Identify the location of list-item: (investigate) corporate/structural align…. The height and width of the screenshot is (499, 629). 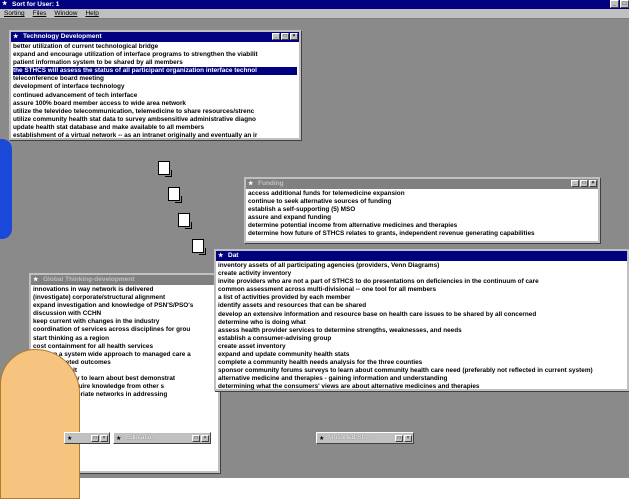
(124, 298).